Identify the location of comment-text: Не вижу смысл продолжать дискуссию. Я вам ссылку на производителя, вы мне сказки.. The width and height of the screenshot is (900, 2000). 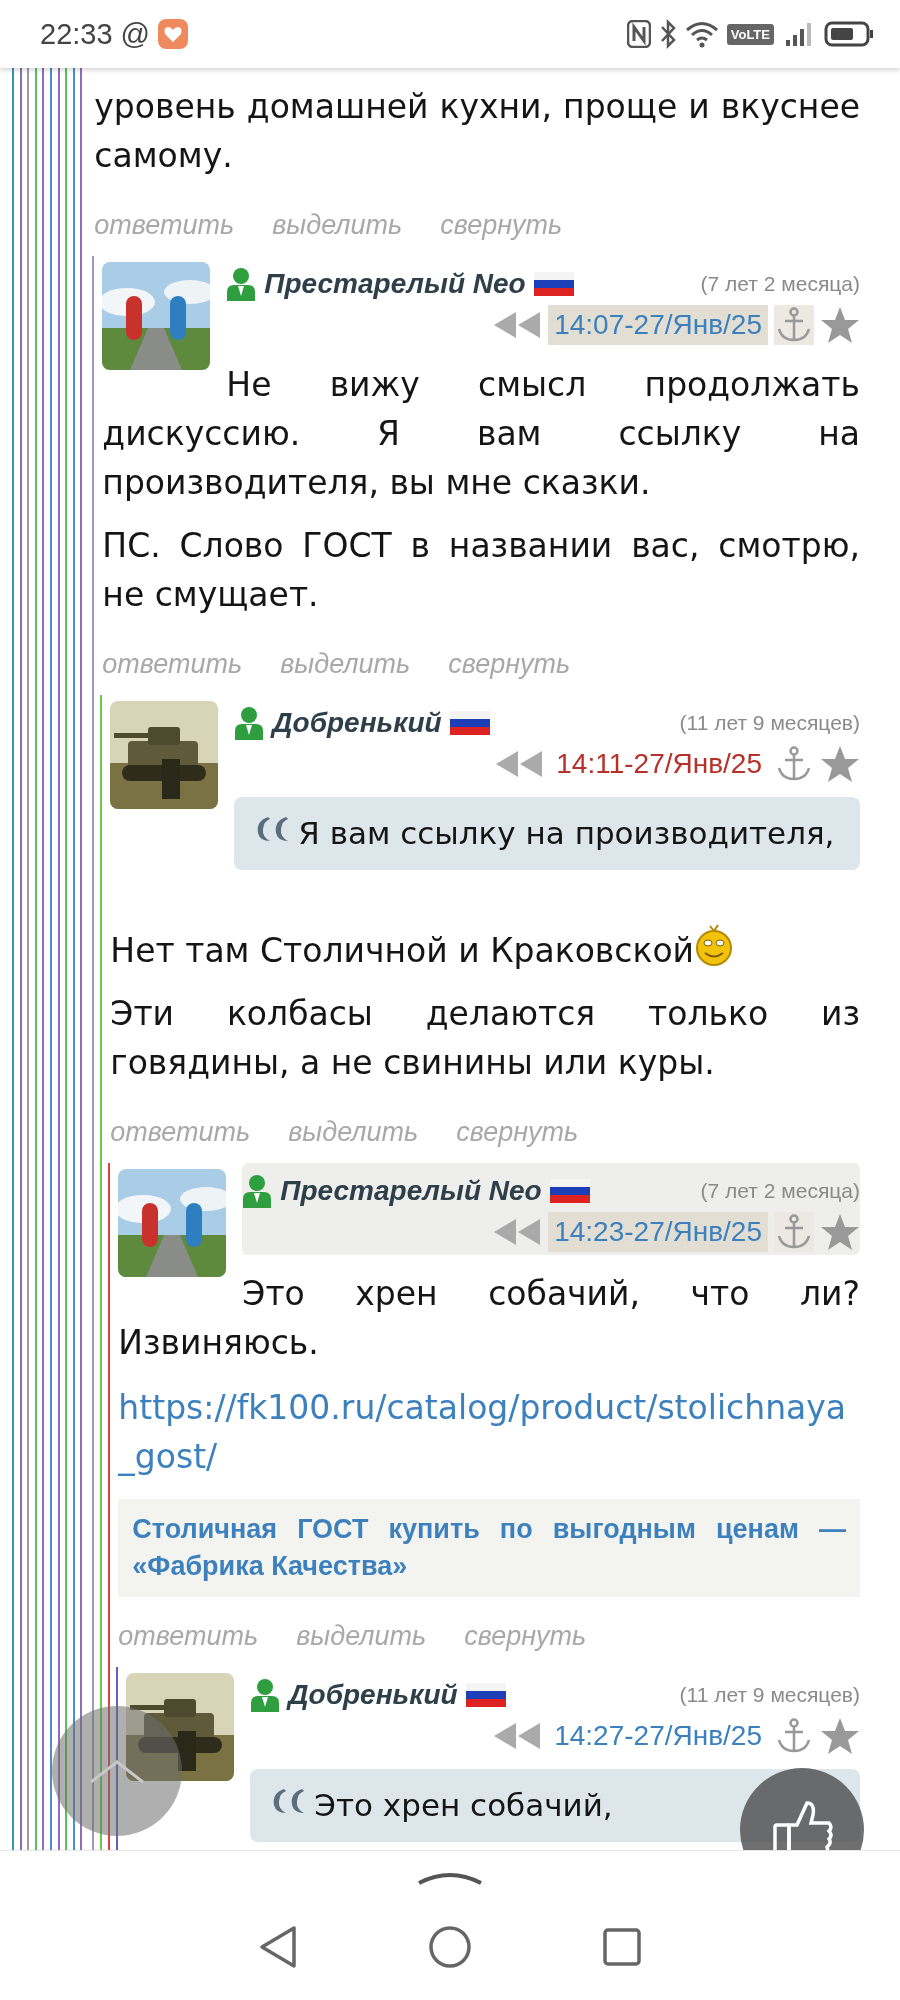
(481, 433).